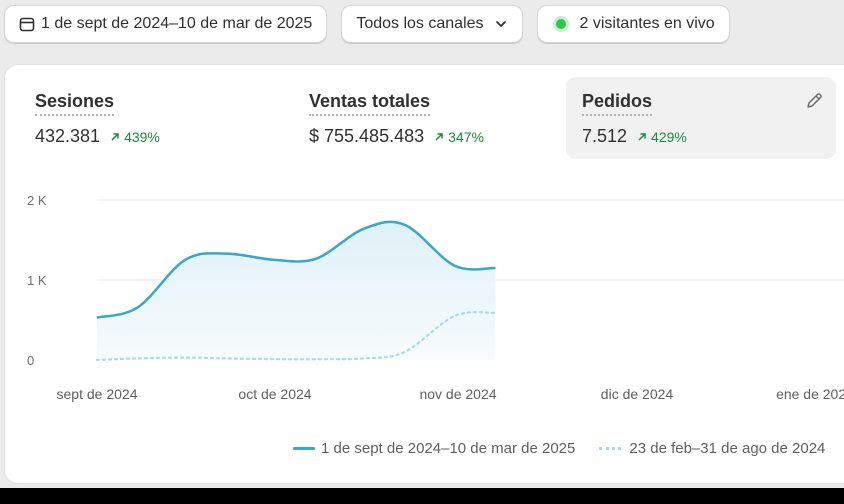 This screenshot has height=504, width=844. What do you see at coordinates (647, 23) in the screenshot?
I see `live-visitors-label: 2 visitantes en vivo` at bounding box center [647, 23].